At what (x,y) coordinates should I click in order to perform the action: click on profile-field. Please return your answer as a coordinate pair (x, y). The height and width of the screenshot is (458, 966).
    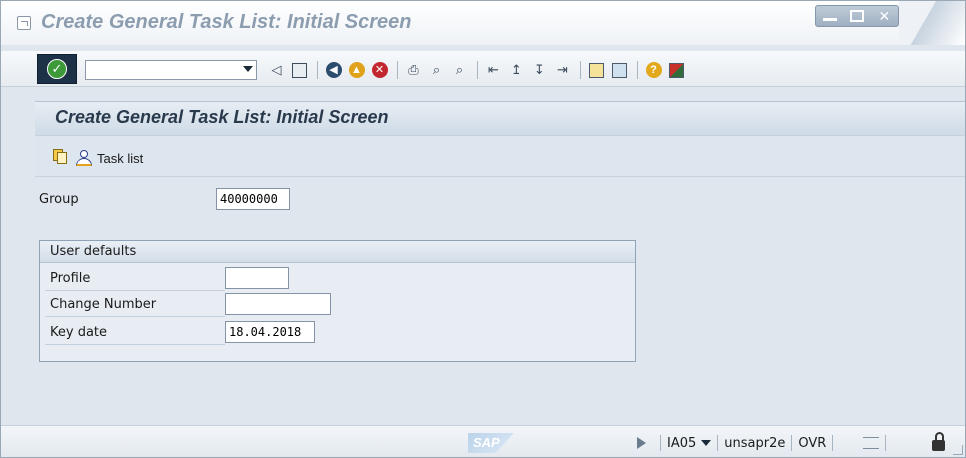
    Looking at the image, I should click on (257, 278).